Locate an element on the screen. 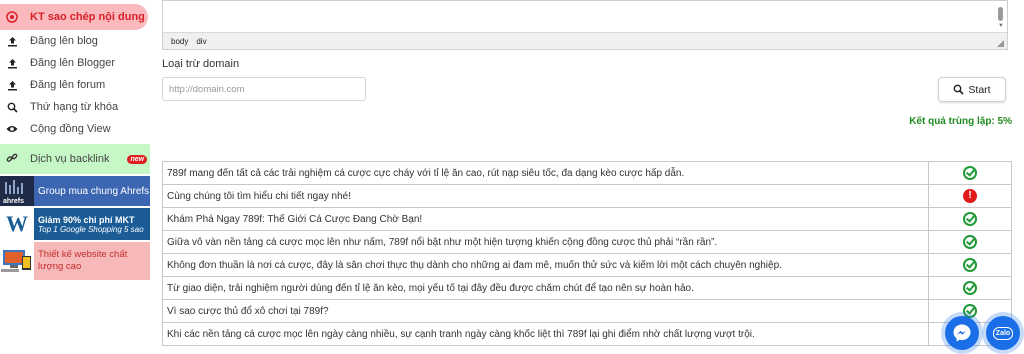 The height and width of the screenshot is (354, 1024). start-button: Start is located at coordinates (972, 89).